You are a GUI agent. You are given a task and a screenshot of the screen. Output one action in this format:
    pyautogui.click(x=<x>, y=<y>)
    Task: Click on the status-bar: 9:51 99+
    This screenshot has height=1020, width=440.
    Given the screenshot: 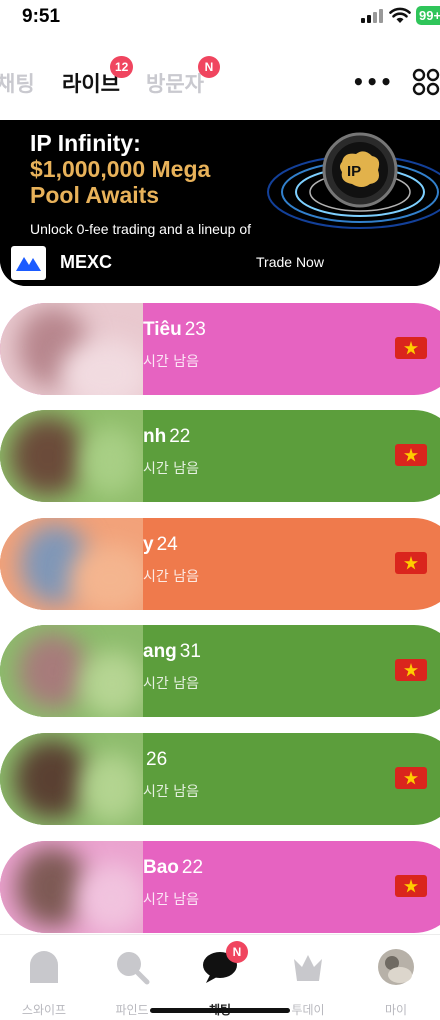 What is the action you would take?
    pyautogui.click(x=220, y=17)
    